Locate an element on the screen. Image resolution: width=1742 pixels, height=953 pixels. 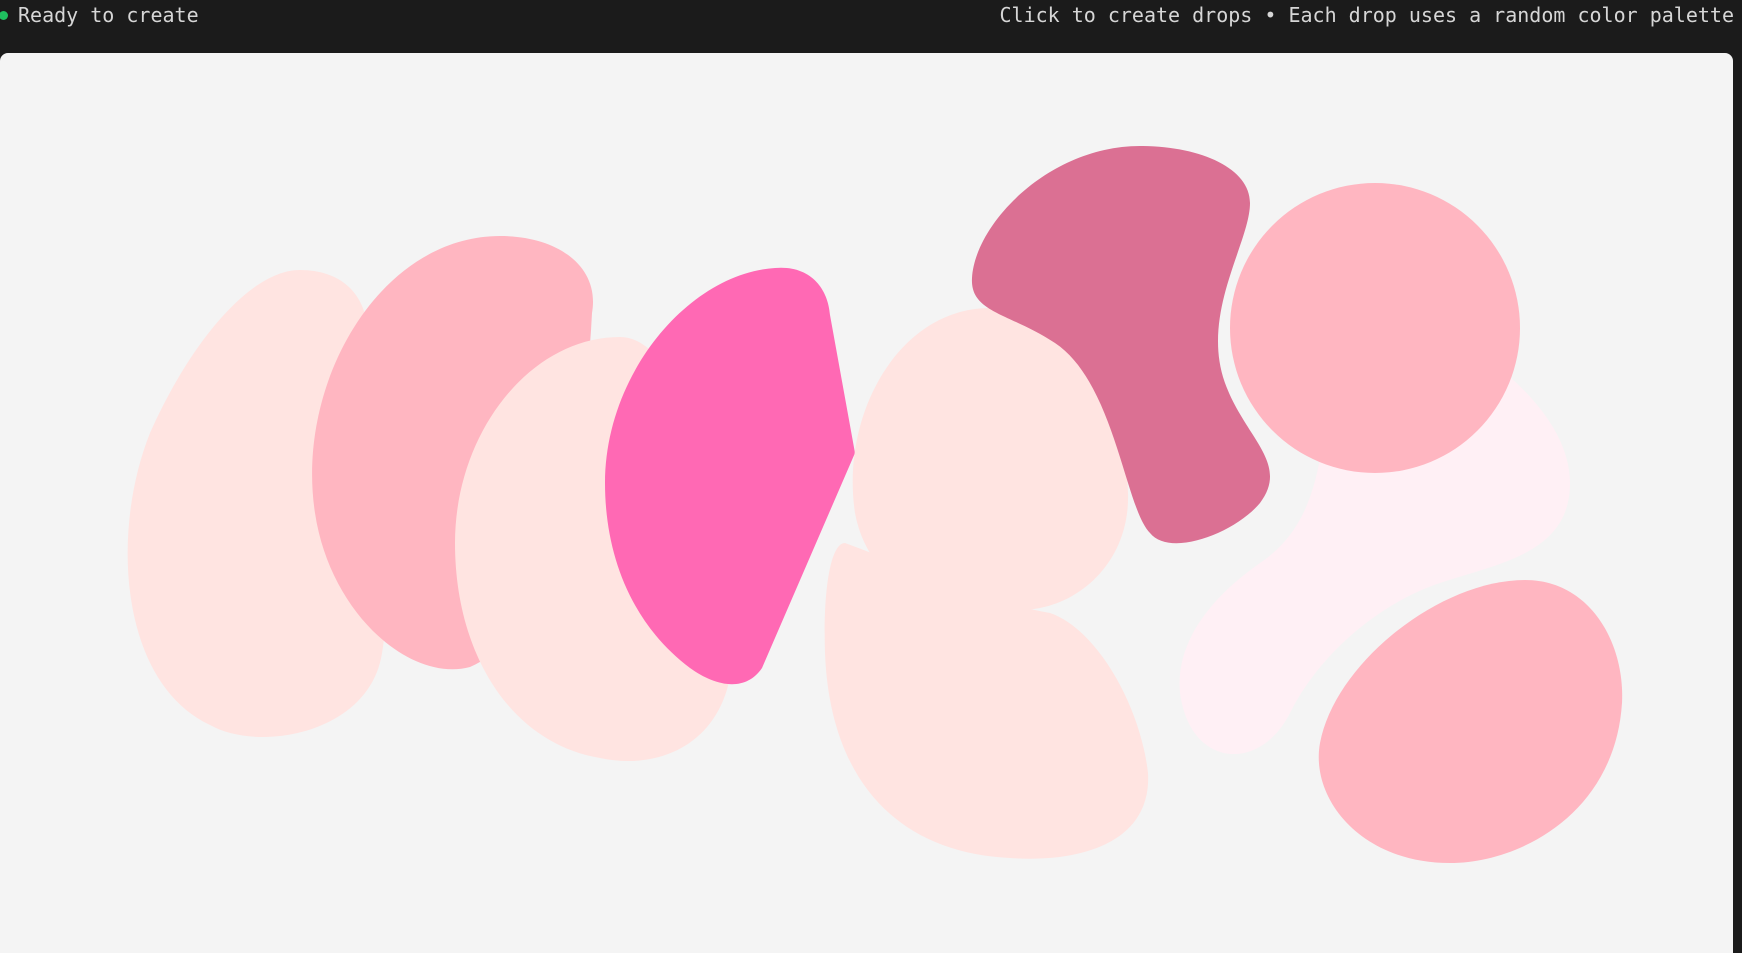
status-dot-icon is located at coordinates (4, 15).